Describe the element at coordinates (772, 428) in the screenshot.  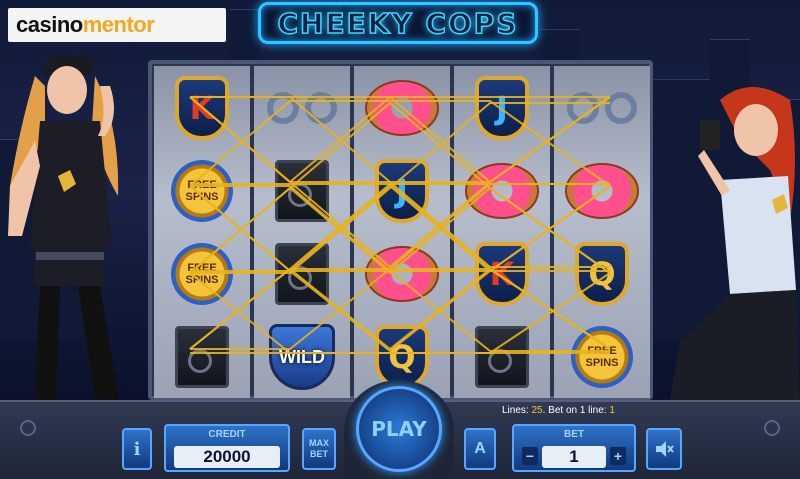
I see `right-bolt-icon` at that location.